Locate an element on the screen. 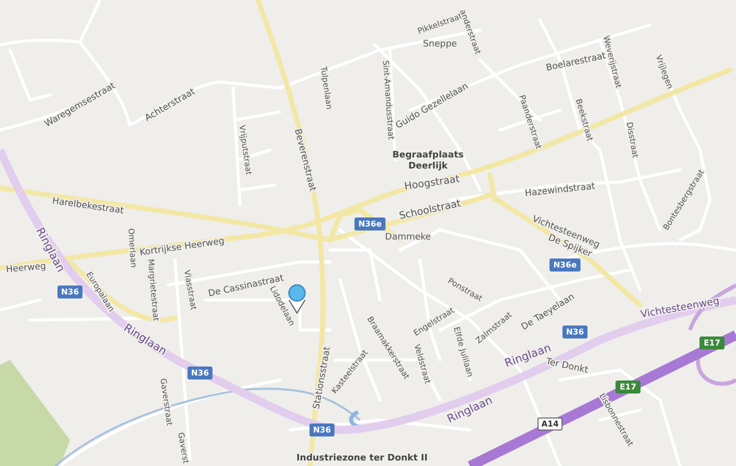  street-label: Margrietestraat is located at coordinates (153, 290).